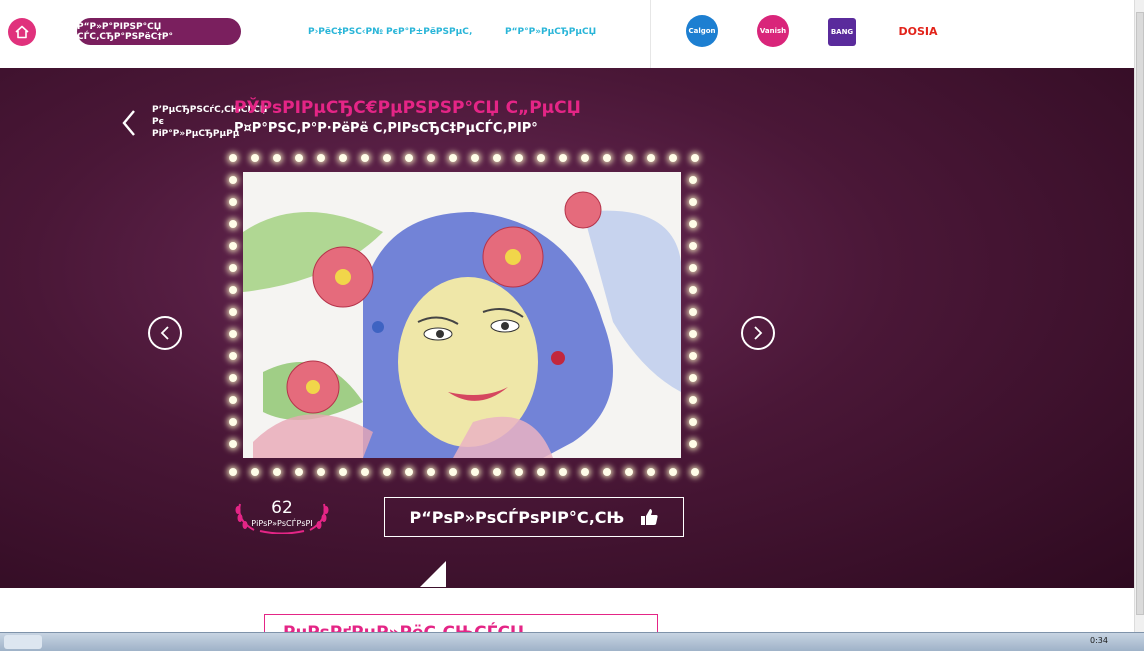 This screenshot has height=651, width=1144. What do you see at coordinates (282, 523) in the screenshot?
I see `vote-count-label: РіРѕР»РѕСЃРѕРІ` at bounding box center [282, 523].